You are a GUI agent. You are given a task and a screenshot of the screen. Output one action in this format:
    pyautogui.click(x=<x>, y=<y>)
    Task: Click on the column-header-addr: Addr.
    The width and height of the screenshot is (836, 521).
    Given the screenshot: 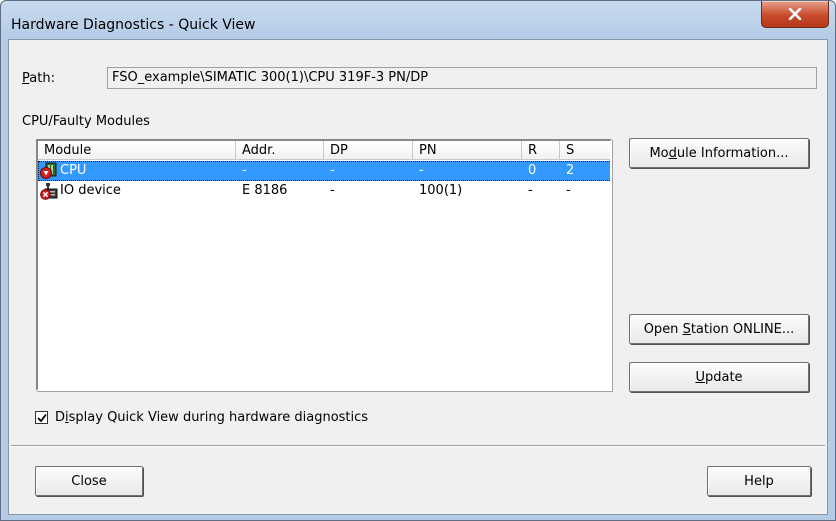 What is the action you would take?
    pyautogui.click(x=280, y=150)
    